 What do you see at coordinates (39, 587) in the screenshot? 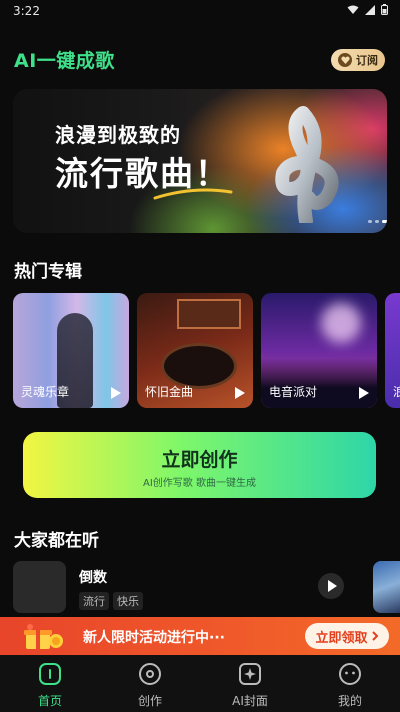
I see `song-cover` at bounding box center [39, 587].